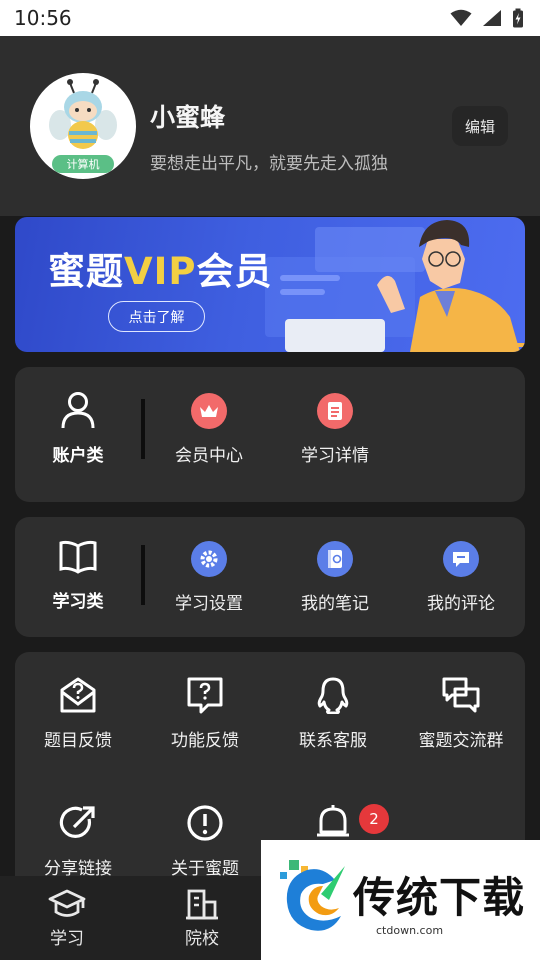  I want to click on watermark-logo-icon, so click(312, 895).